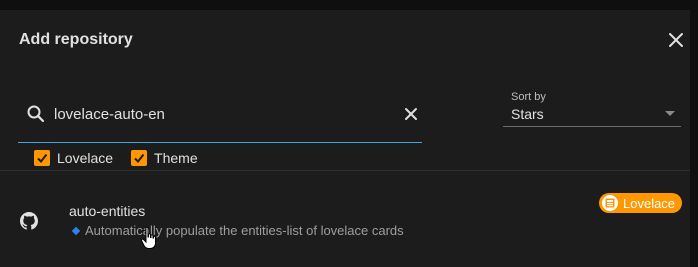  What do you see at coordinates (107, 211) in the screenshot?
I see `repository-name: auto-entities` at bounding box center [107, 211].